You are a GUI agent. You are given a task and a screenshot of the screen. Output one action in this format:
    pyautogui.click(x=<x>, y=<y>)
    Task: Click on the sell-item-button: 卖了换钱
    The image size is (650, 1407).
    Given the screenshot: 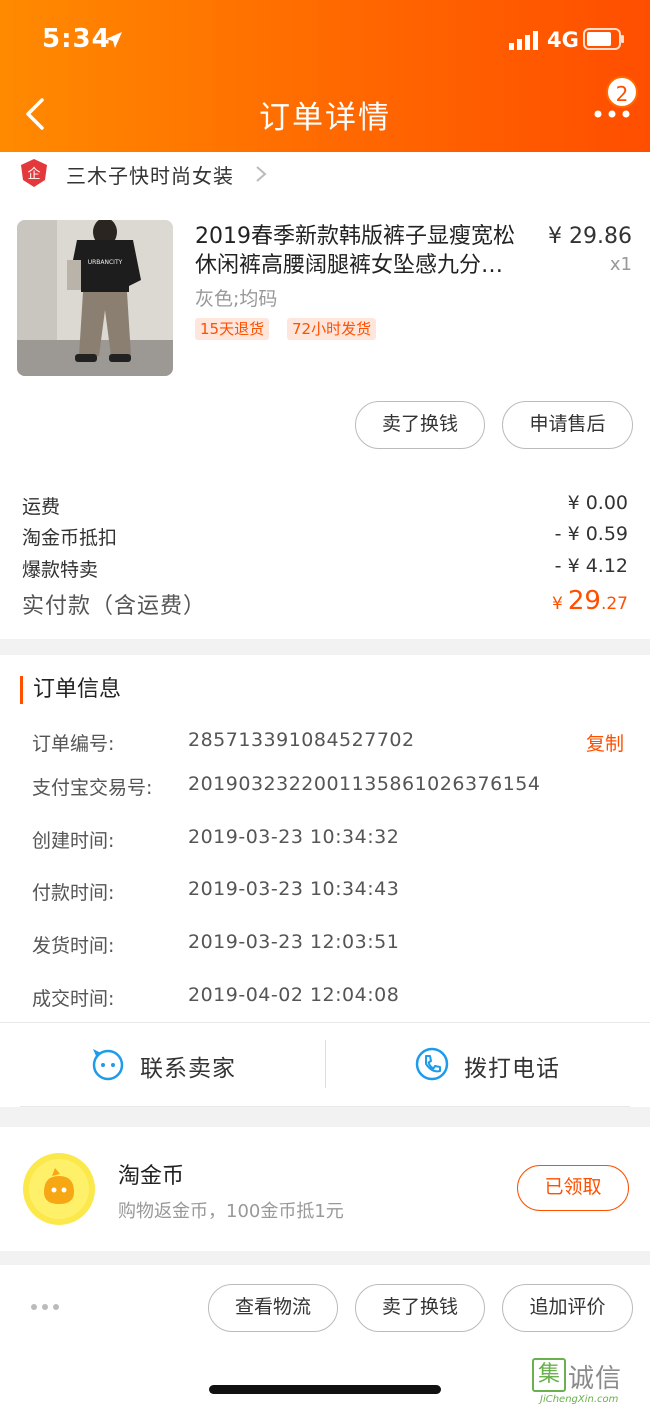 What is the action you would take?
    pyautogui.click(x=420, y=425)
    